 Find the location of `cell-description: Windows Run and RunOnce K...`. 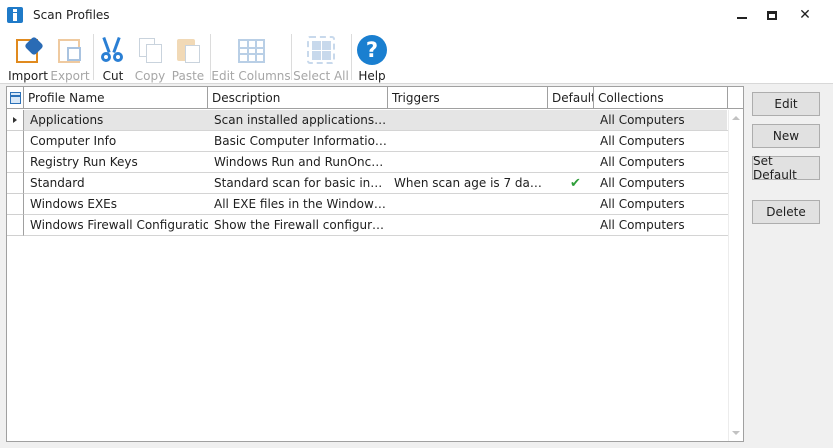

cell-description: Windows Run and RunOnce K... is located at coordinates (298, 162).